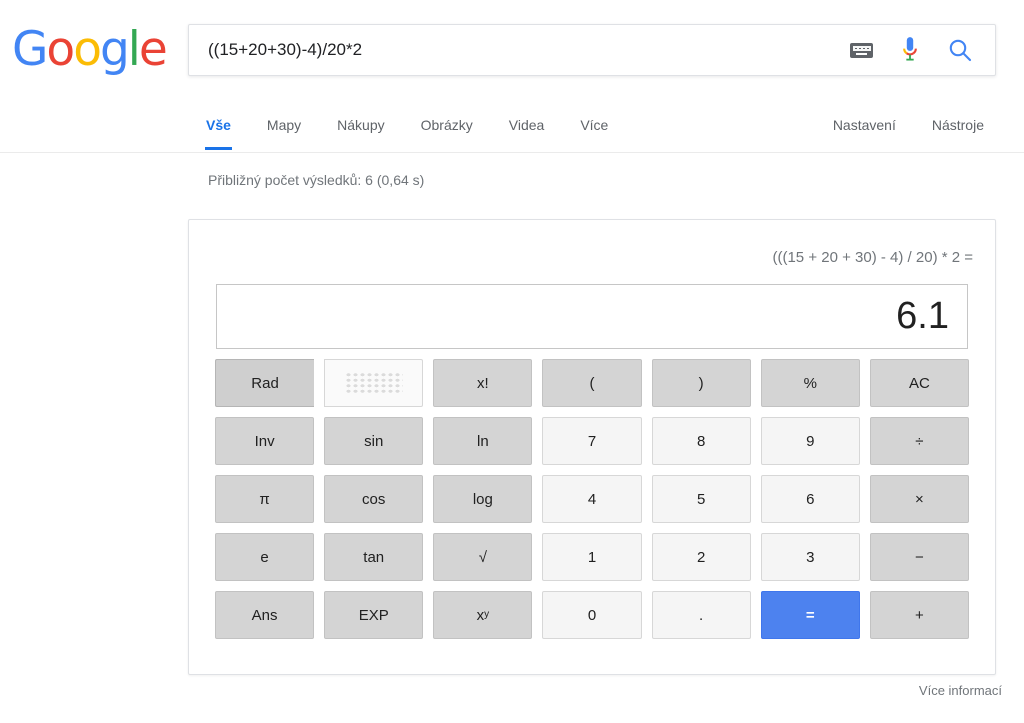 The image size is (1024, 723). I want to click on key-digit-0: 0, so click(592, 615).